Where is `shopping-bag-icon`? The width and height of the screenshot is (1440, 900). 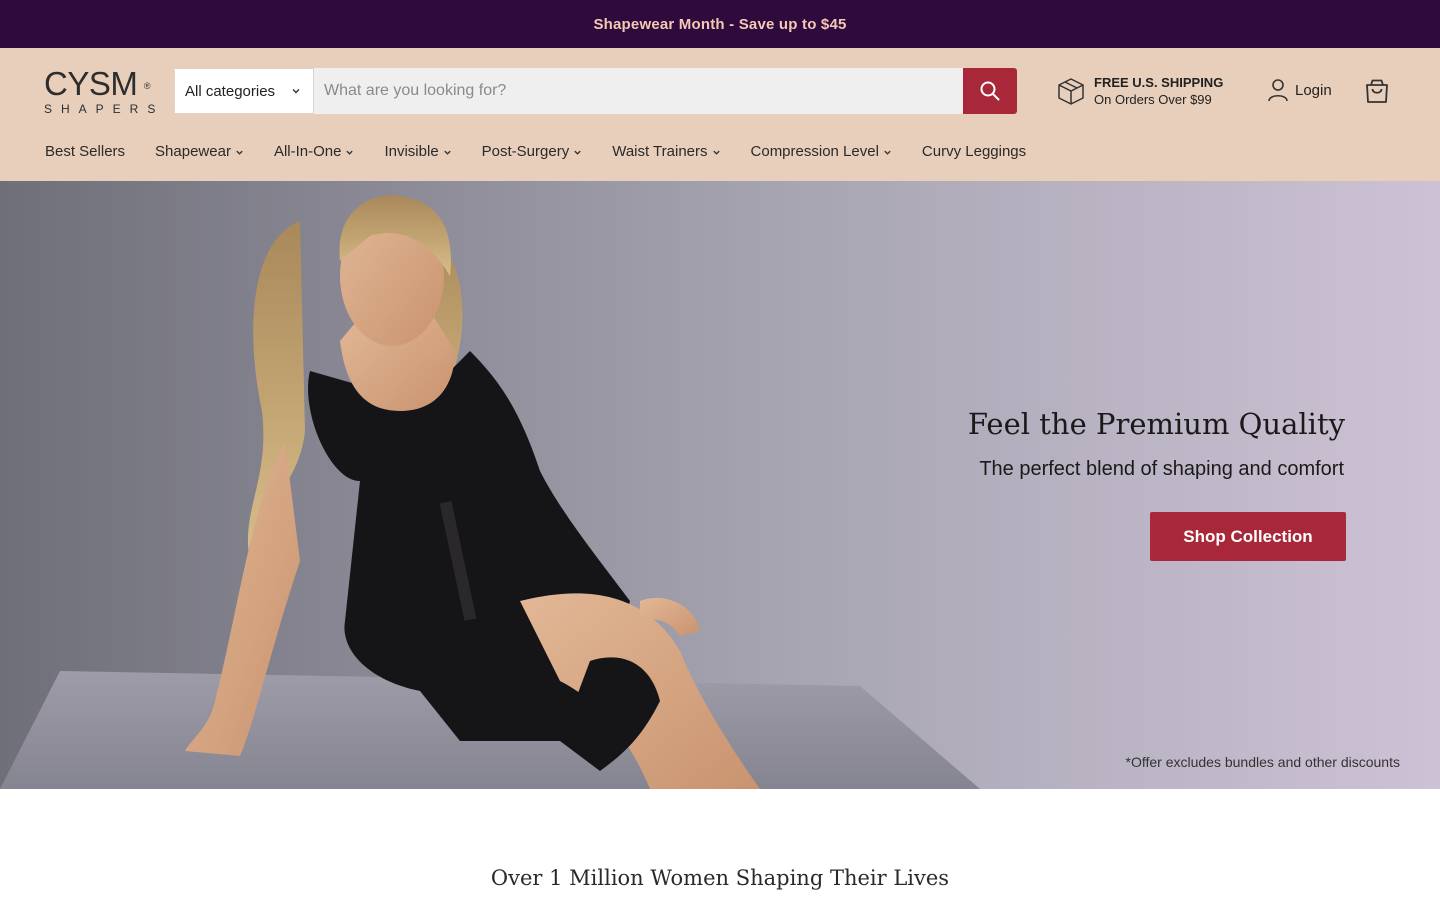 shopping-bag-icon is located at coordinates (1377, 91).